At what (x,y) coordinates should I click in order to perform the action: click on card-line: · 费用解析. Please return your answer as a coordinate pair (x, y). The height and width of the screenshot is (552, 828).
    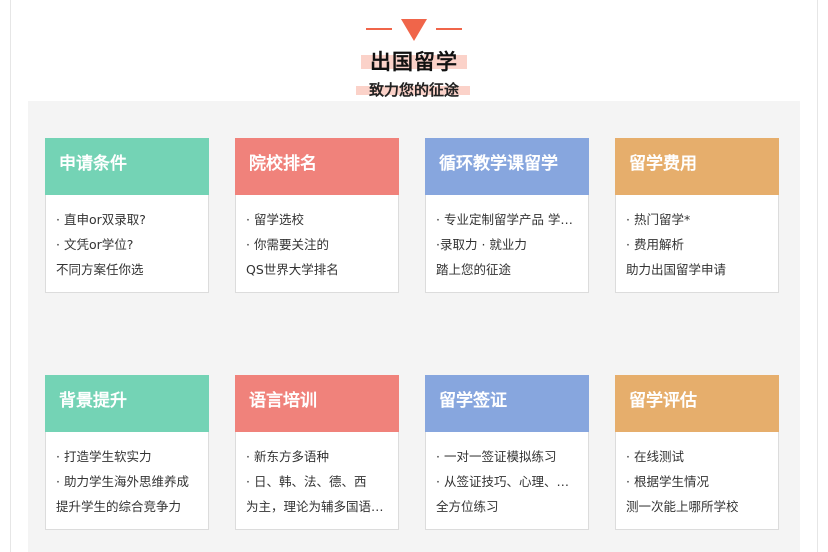
    Looking at the image, I should click on (655, 244).